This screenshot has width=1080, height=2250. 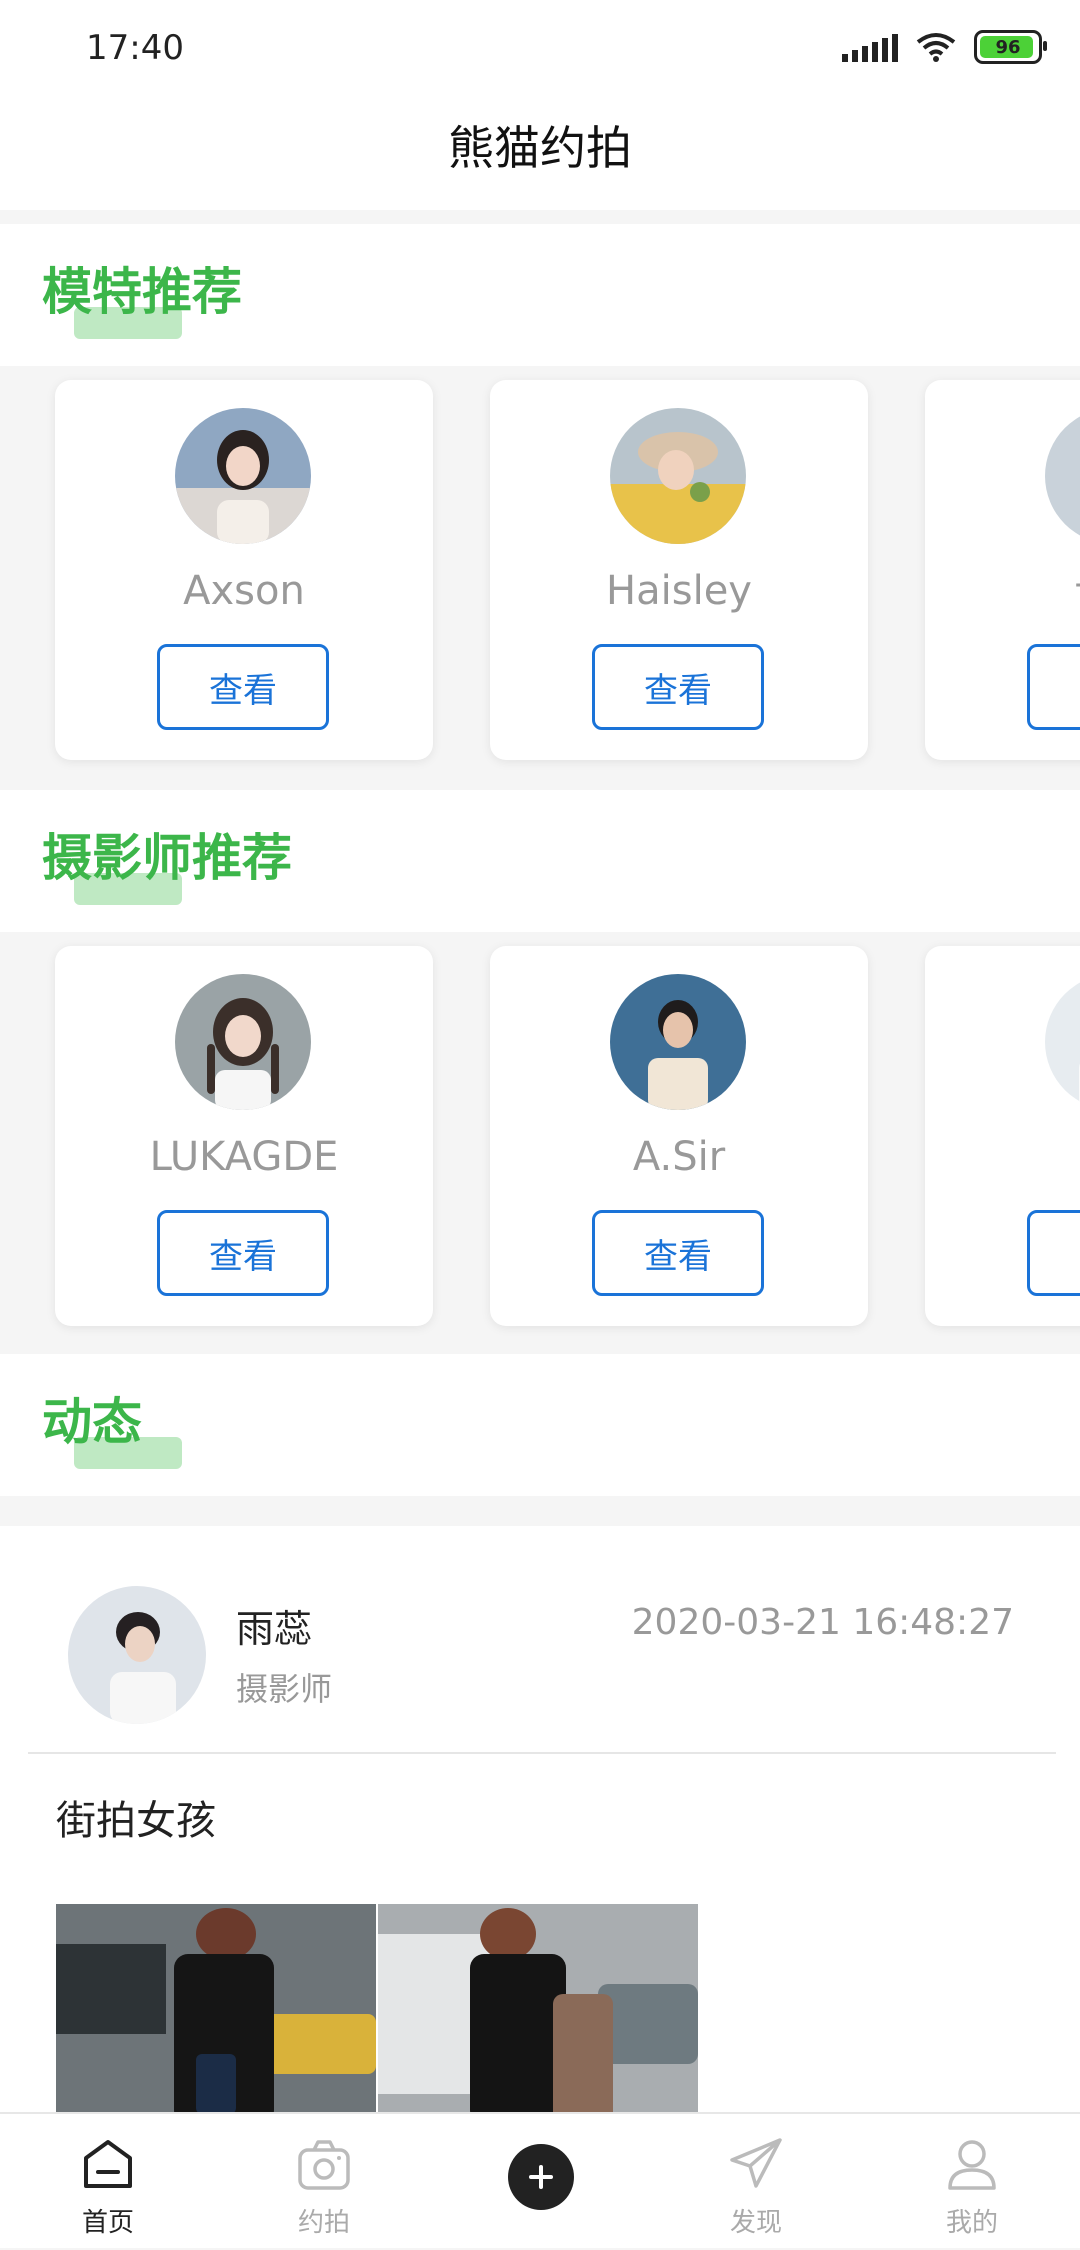 I want to click on plus-icon, so click(x=541, y=2177).